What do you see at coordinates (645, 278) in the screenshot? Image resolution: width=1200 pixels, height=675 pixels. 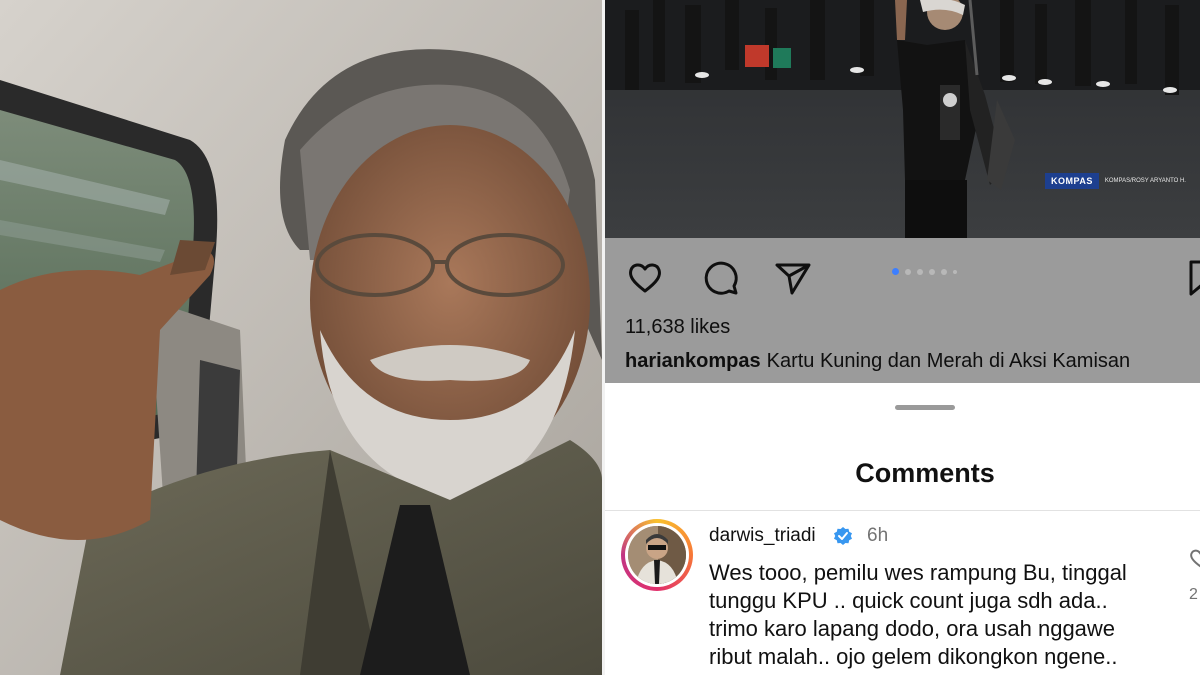 I see `heart-icon` at bounding box center [645, 278].